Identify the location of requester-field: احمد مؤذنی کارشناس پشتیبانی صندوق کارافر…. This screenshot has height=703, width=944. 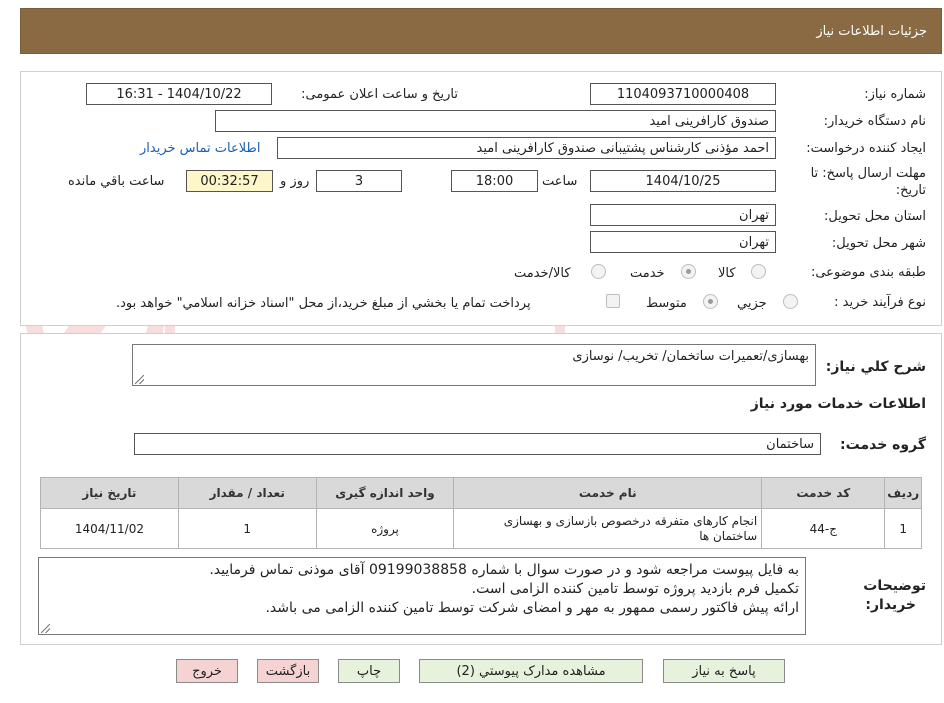
(526, 148).